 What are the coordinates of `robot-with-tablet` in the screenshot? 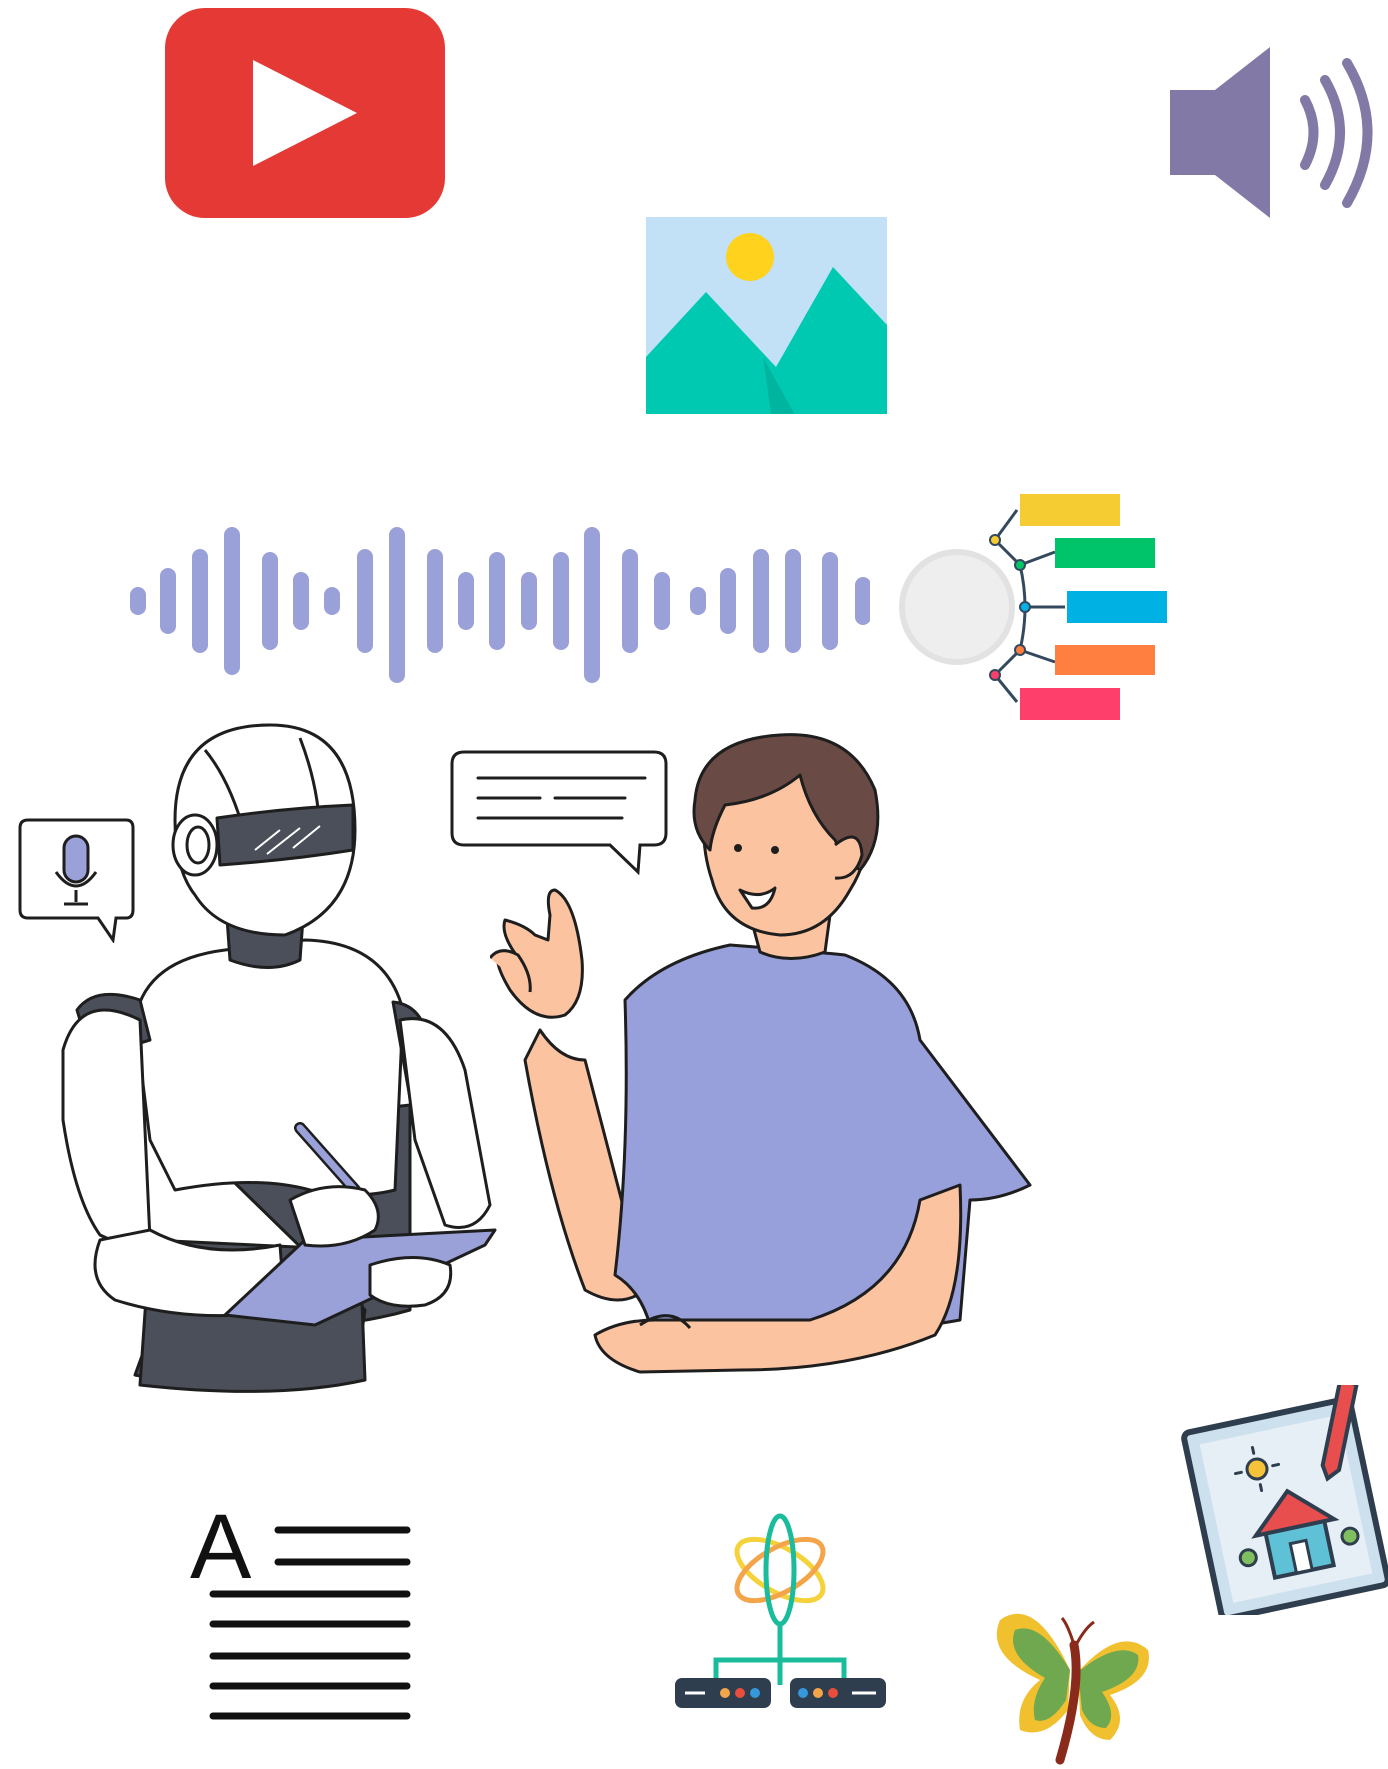 It's located at (280, 1057).